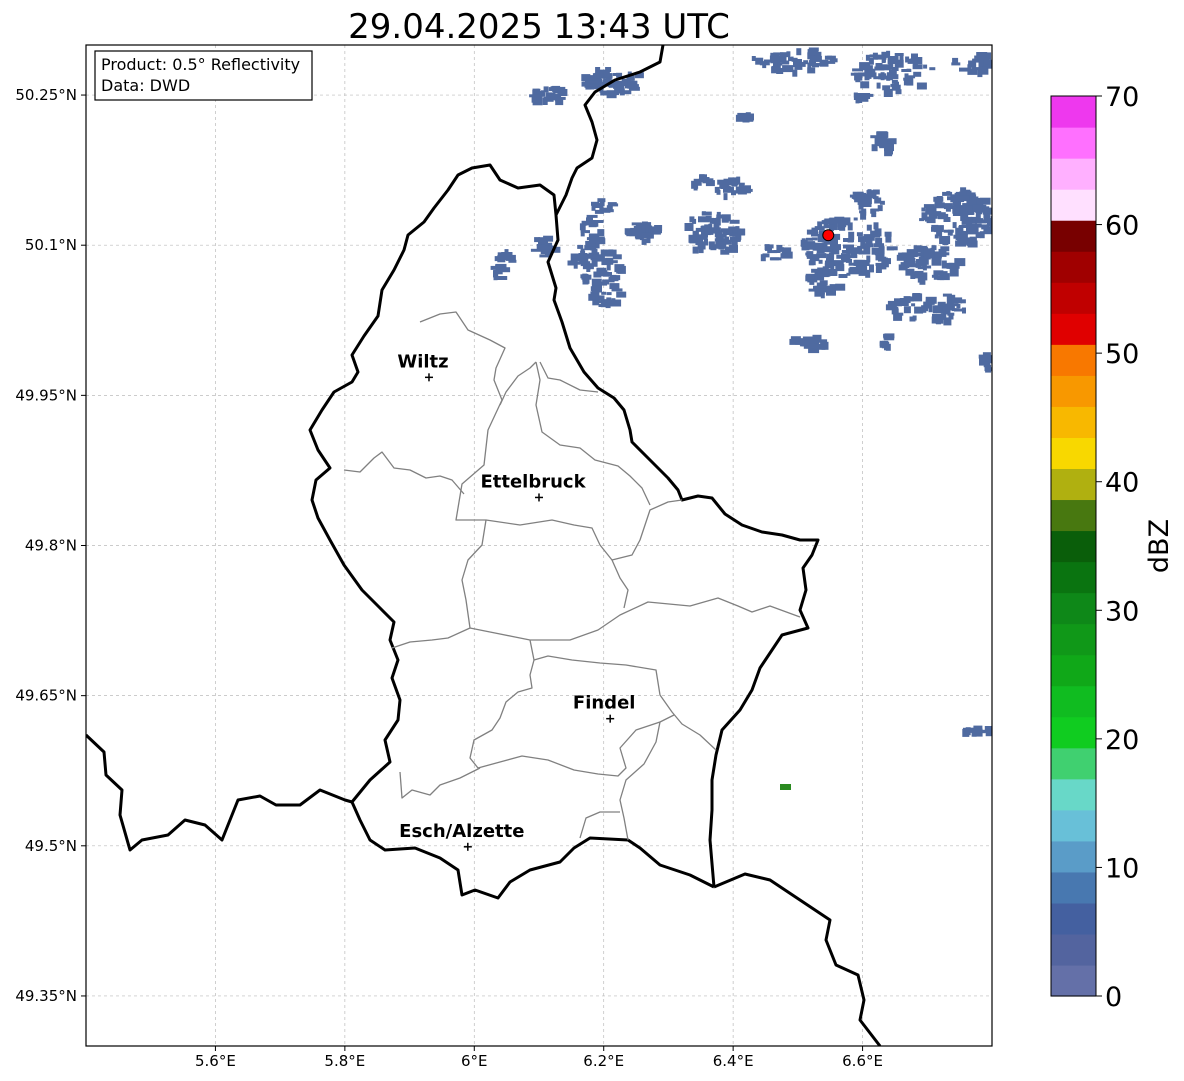 Image resolution: width=1184 pixels, height=1081 pixels. What do you see at coordinates (604, 703) in the screenshot?
I see `city-label: Findel` at bounding box center [604, 703].